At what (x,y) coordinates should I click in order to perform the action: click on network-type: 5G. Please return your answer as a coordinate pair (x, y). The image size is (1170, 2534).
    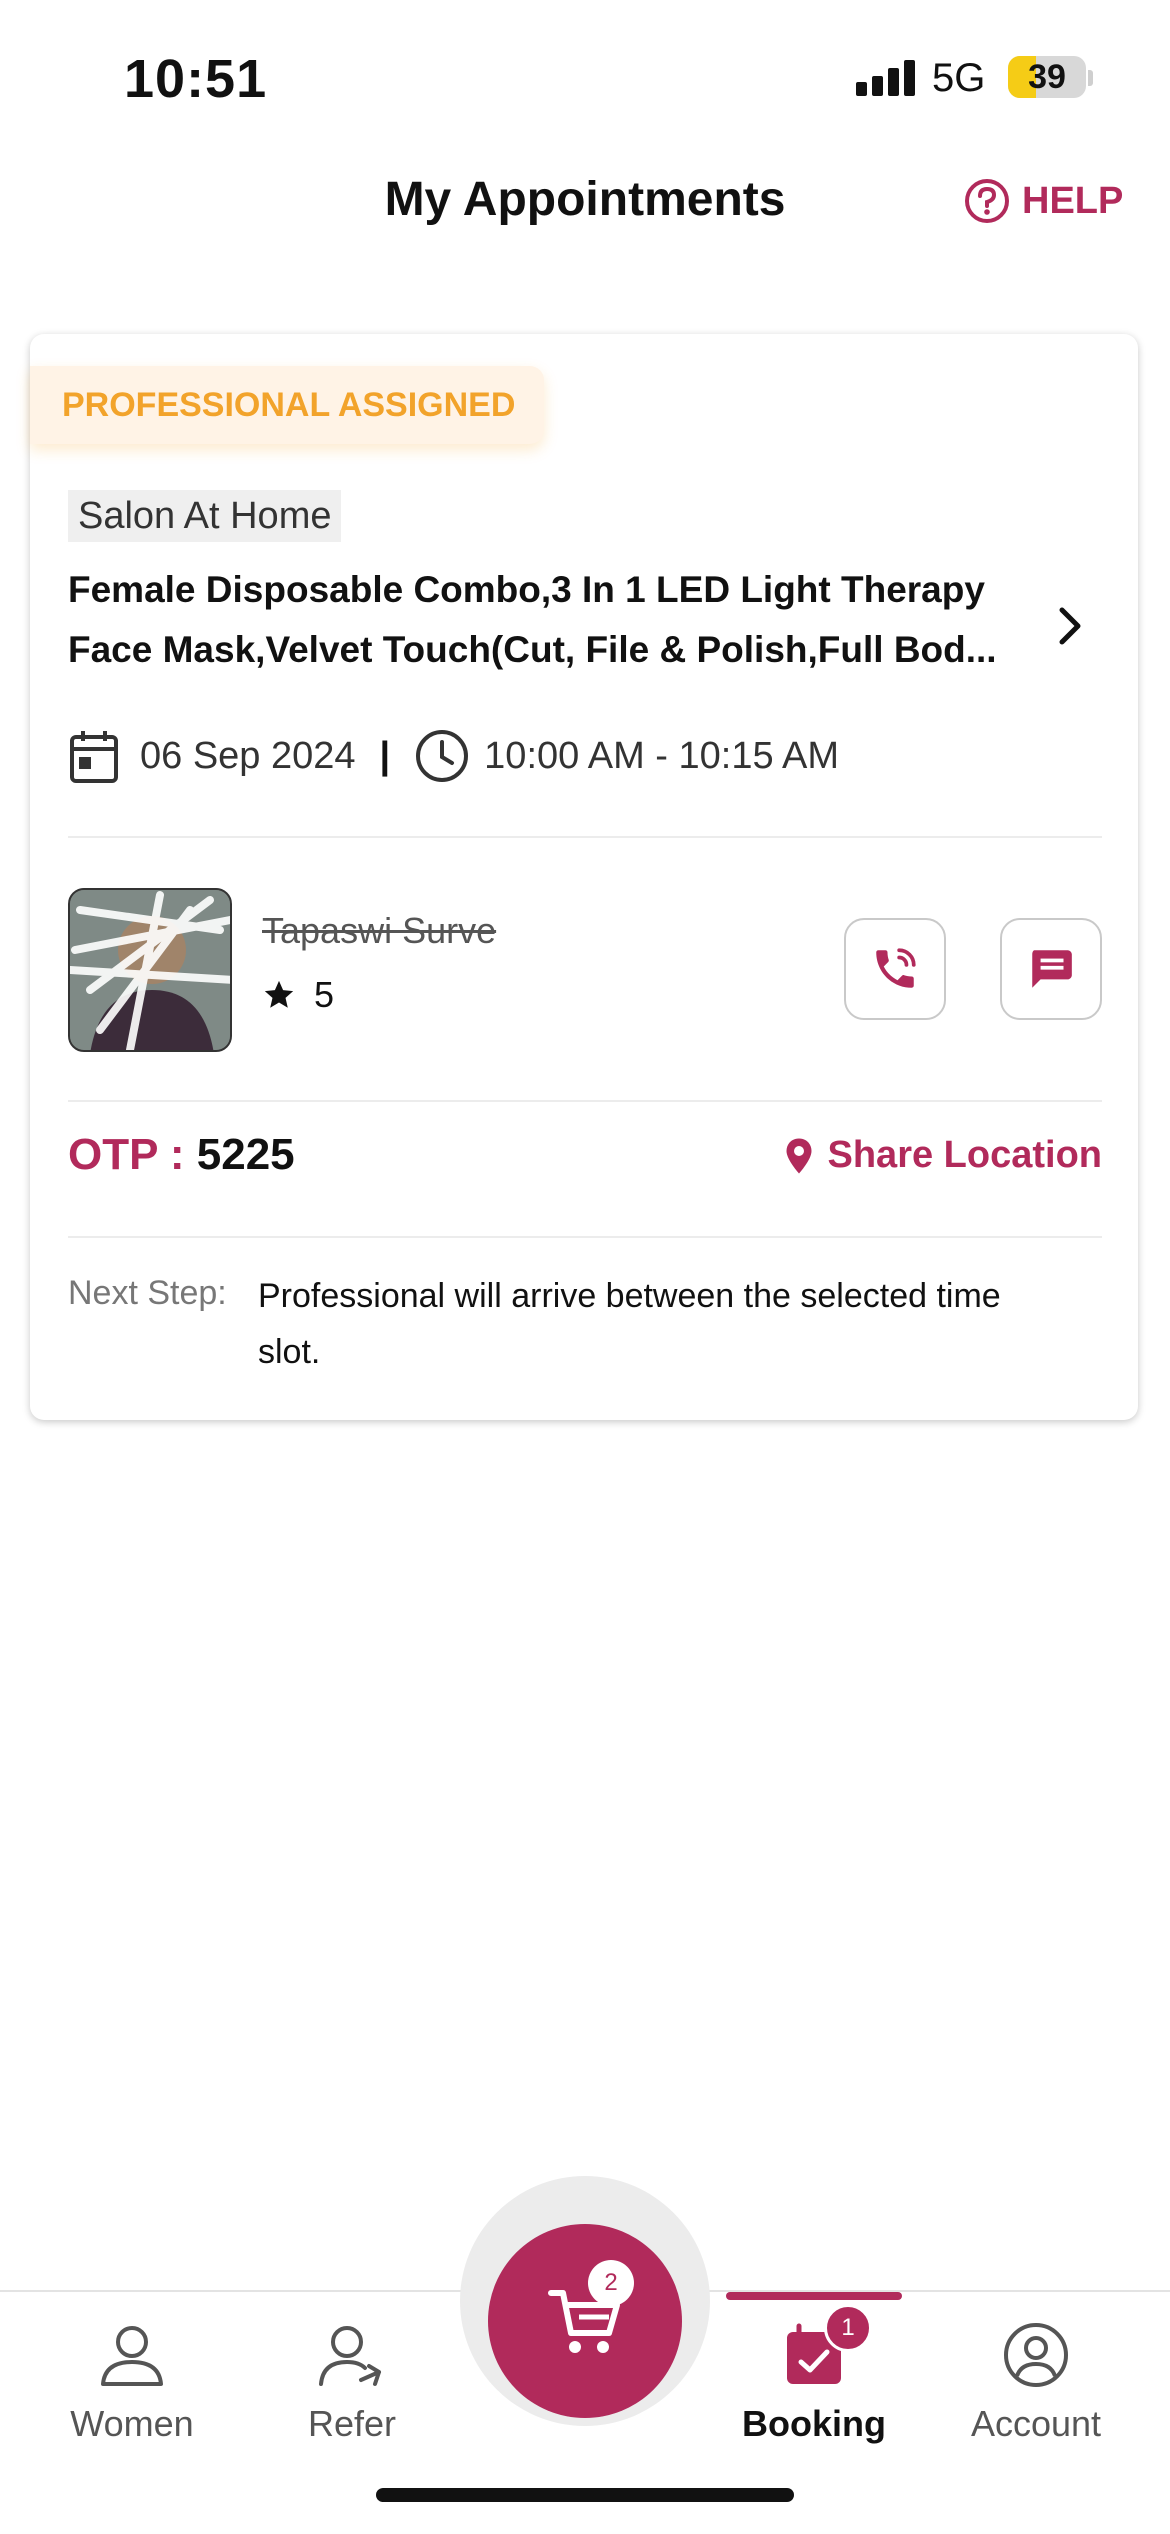
    Looking at the image, I should click on (959, 78).